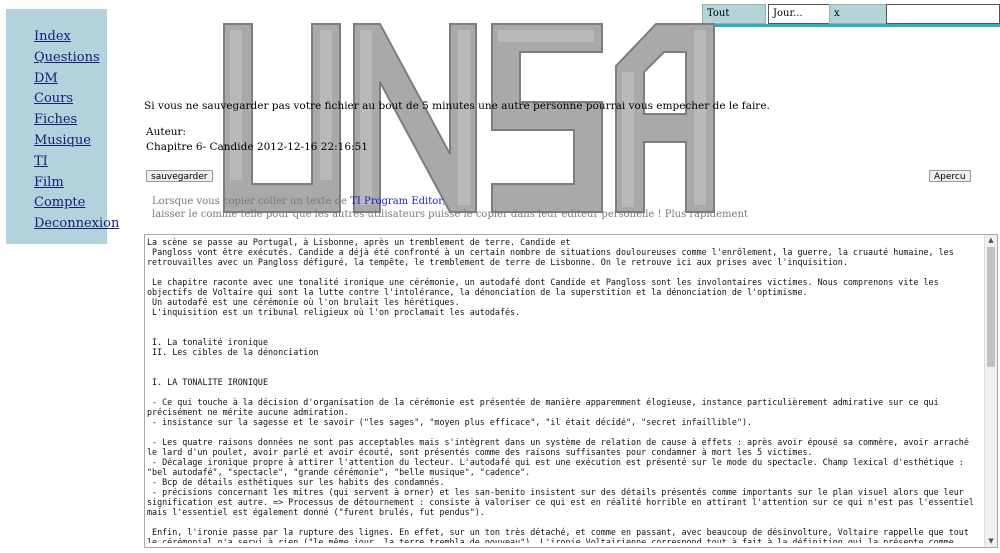 This screenshot has height=553, width=1000. I want to click on topbar-accent-stripe, so click(851, 25).